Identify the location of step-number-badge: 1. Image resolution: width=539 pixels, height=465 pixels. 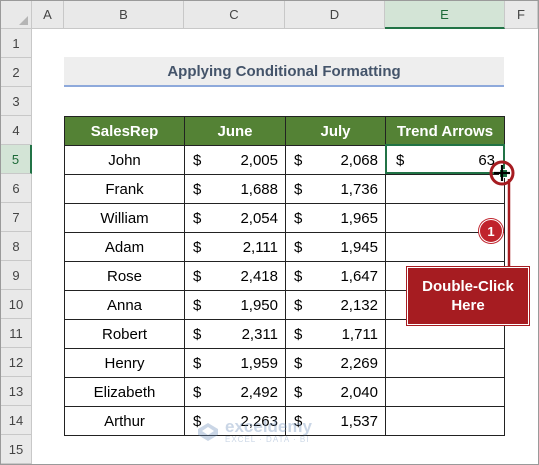
(491, 231).